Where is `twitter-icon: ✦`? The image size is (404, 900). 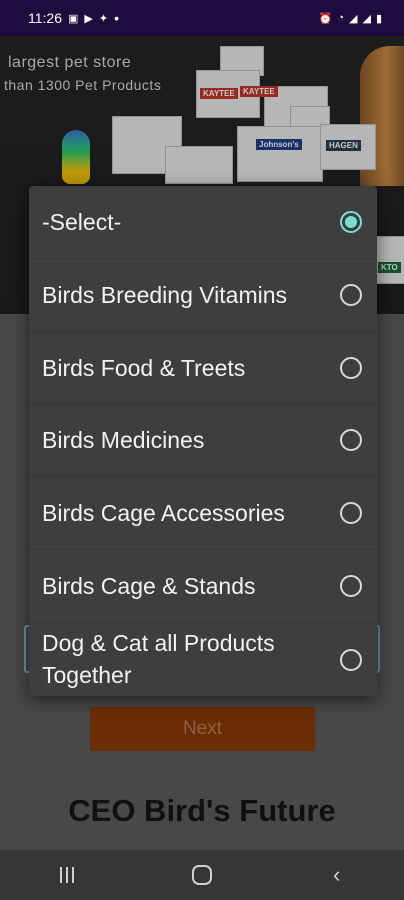
twitter-icon: ✦ is located at coordinates (103, 18).